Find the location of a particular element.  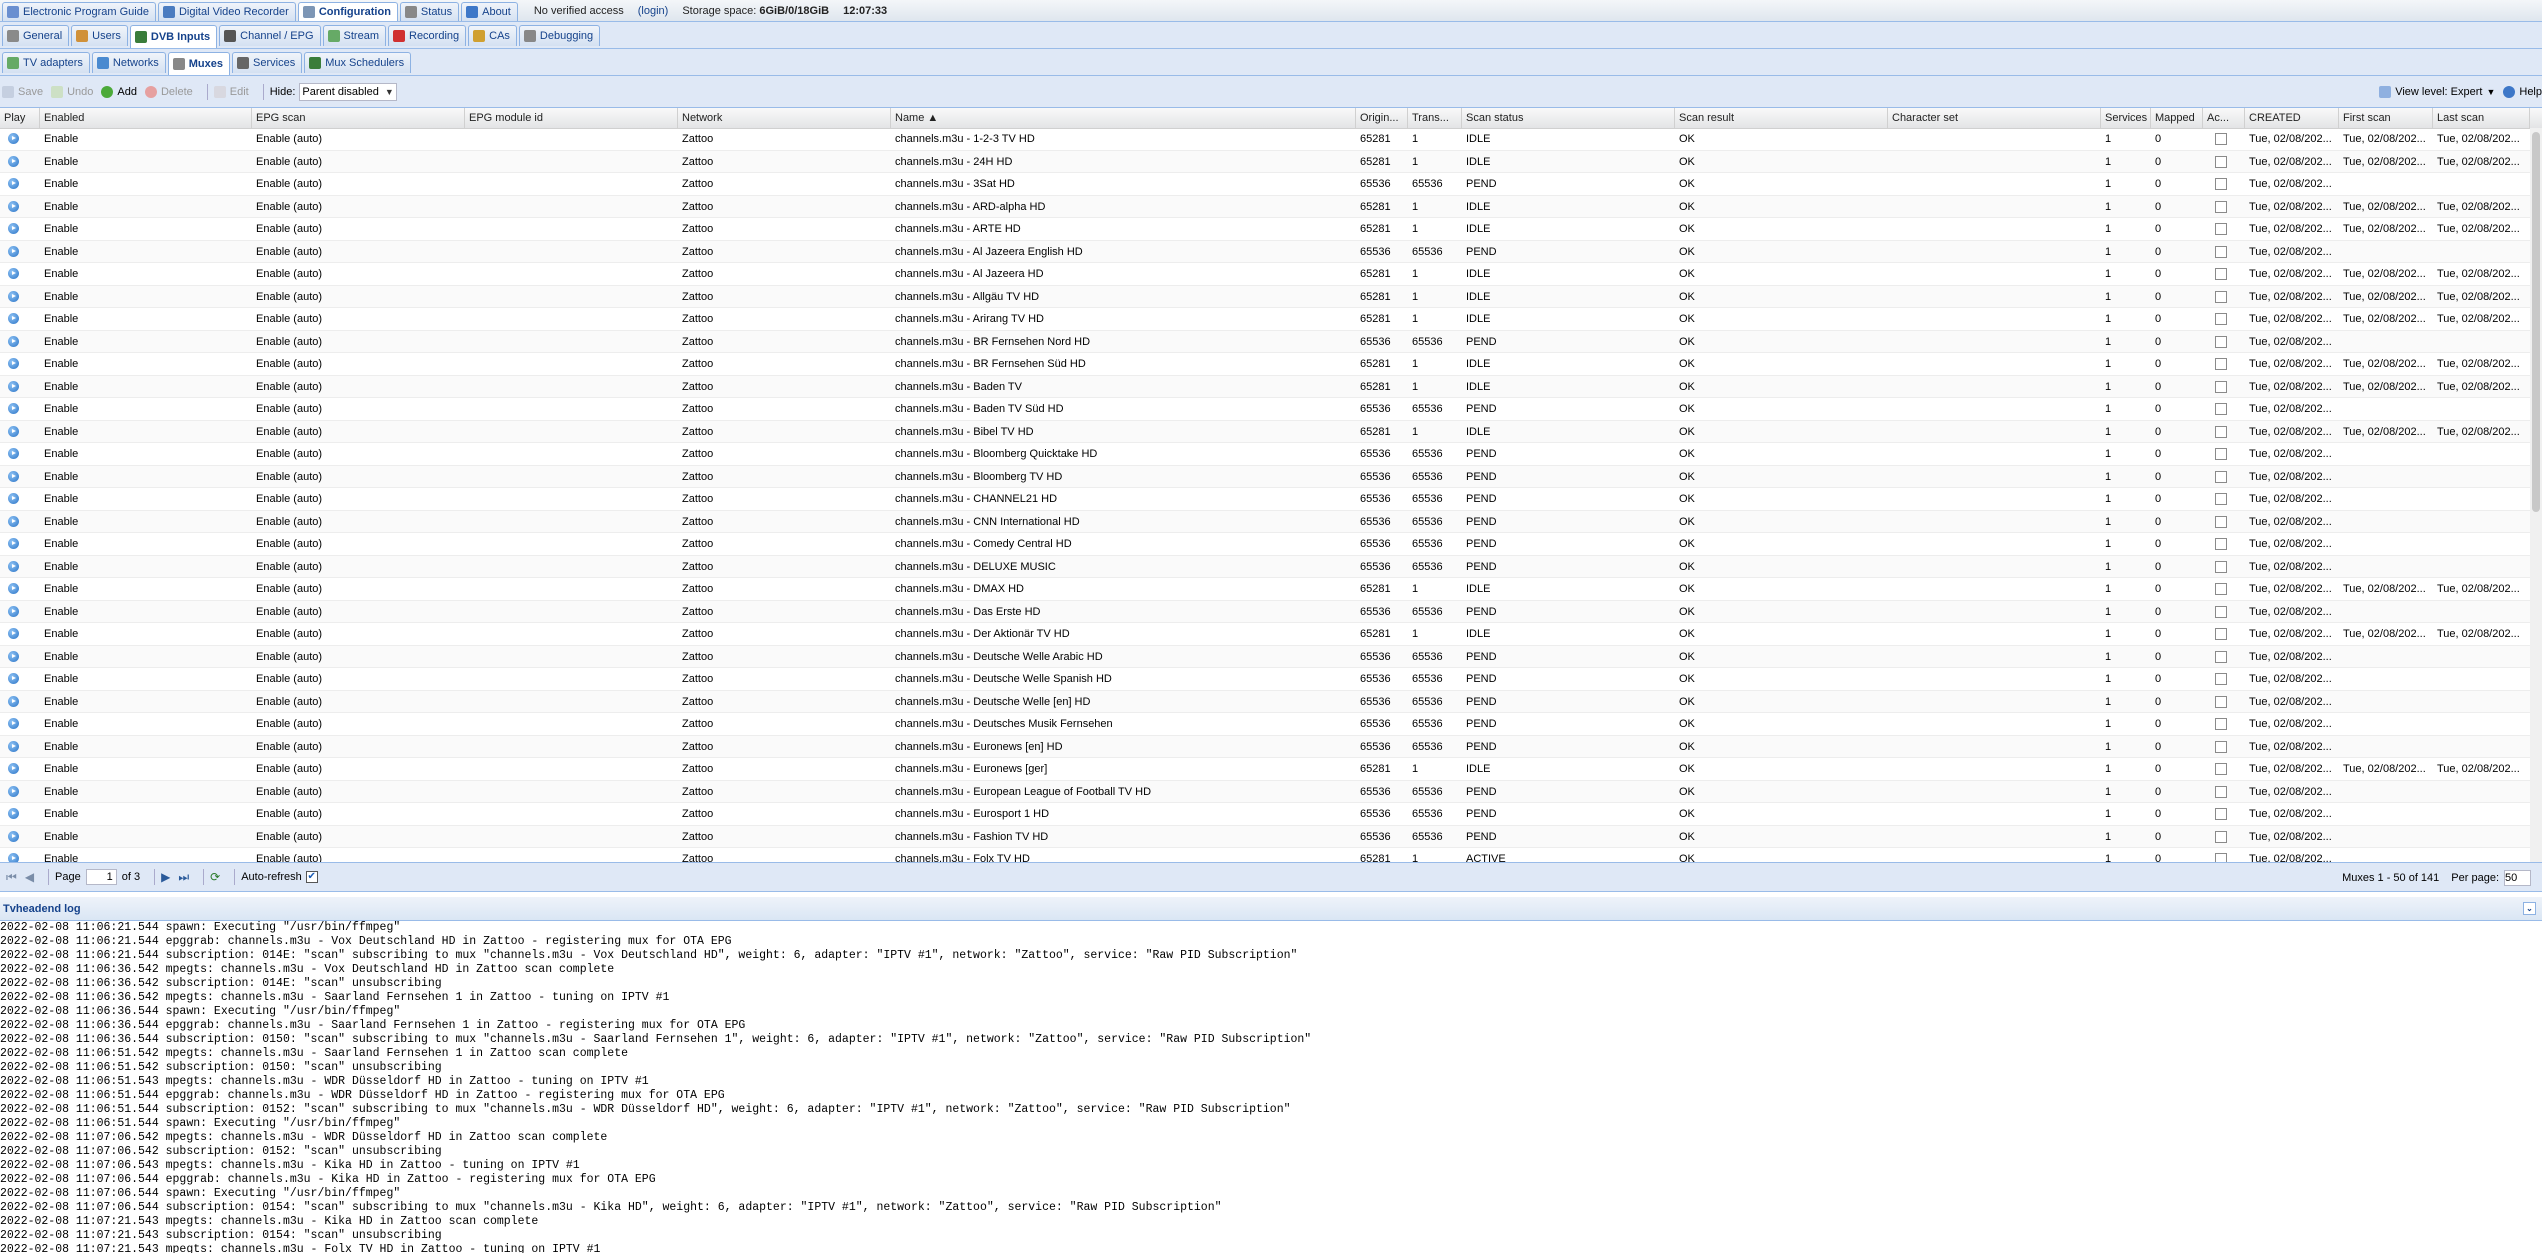

refresh-icon: ⟳ is located at coordinates (215, 877).